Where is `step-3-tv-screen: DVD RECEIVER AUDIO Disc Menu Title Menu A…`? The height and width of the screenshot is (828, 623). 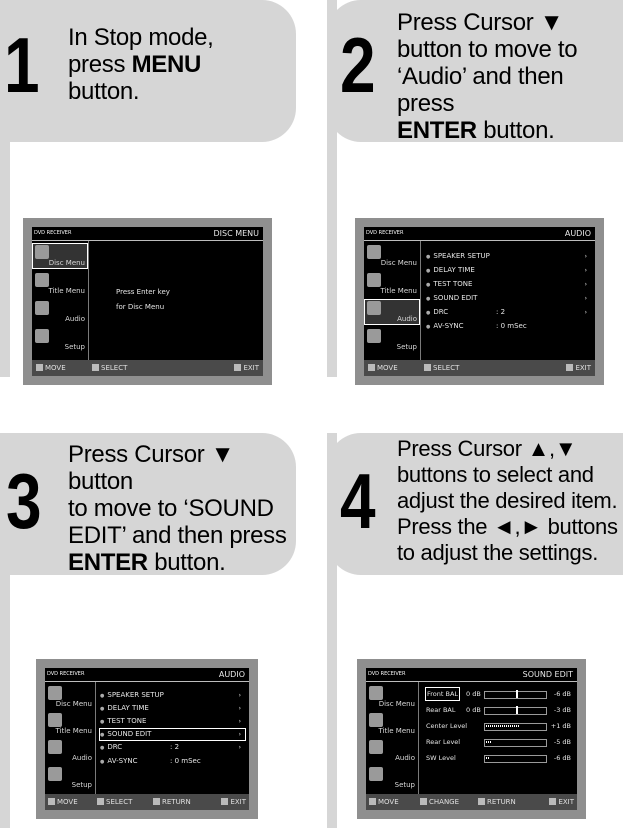
step-3-tv-screen: DVD RECEIVER AUDIO Disc Menu Title Menu A… is located at coordinates (147, 739).